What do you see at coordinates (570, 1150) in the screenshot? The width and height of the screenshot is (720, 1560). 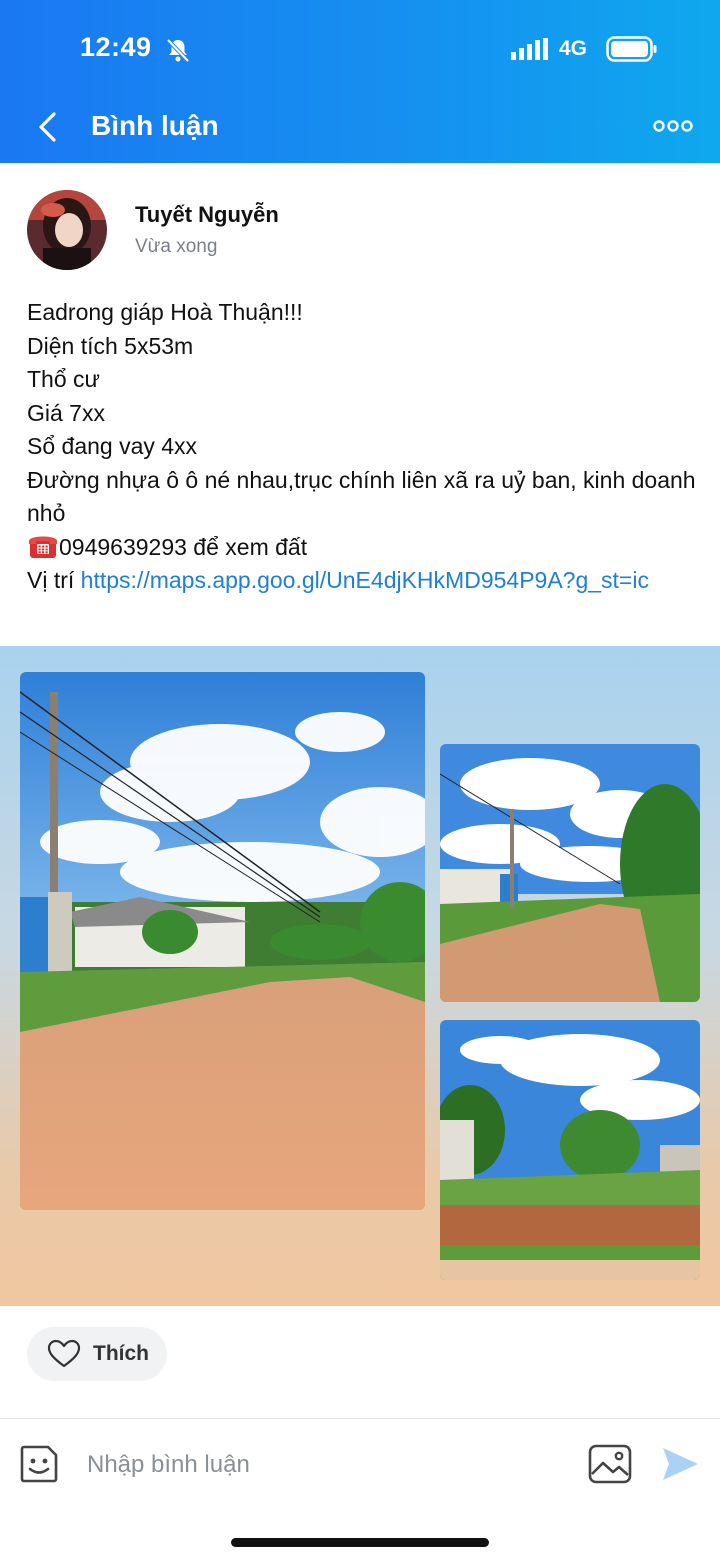 I see `photo-land-plot` at bounding box center [570, 1150].